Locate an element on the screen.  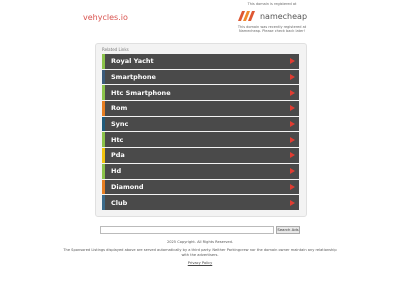
related-link-item: Rom is located at coordinates (200, 108).